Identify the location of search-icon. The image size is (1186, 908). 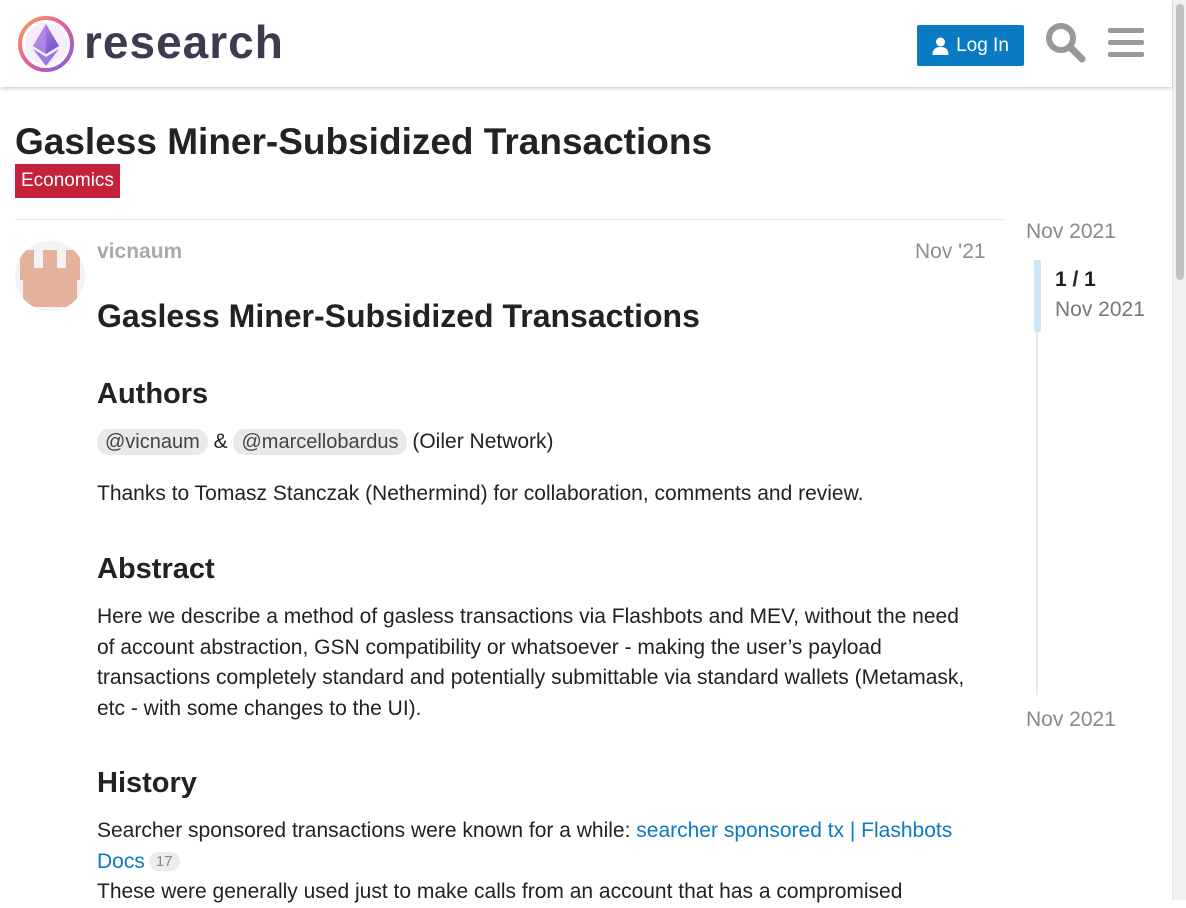
(1065, 42).